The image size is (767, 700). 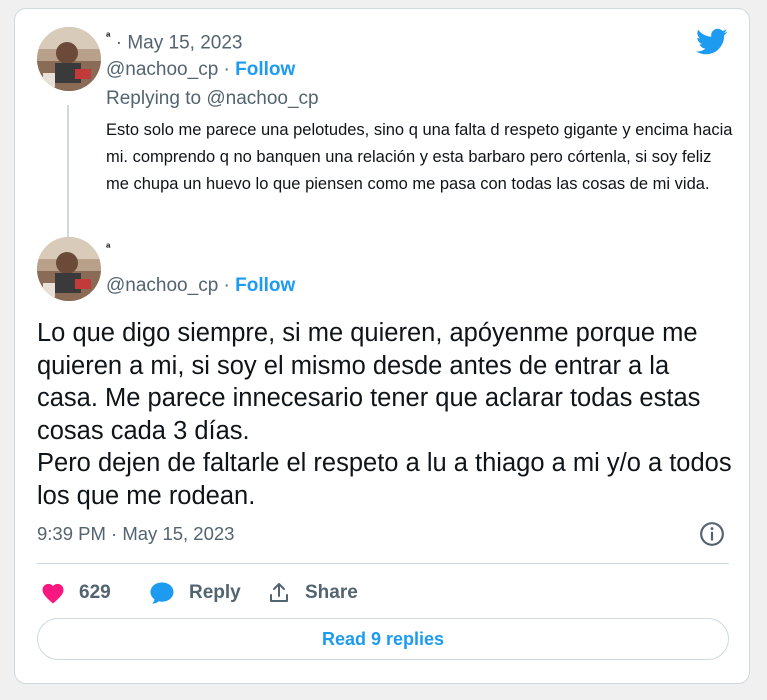 I want to click on replying-to-line: Replying to @nachoo_cp, so click(x=212, y=99).